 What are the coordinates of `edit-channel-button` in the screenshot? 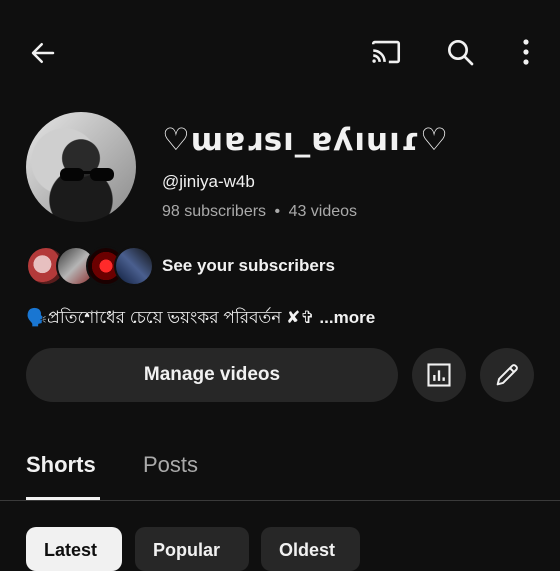 It's located at (507, 375).